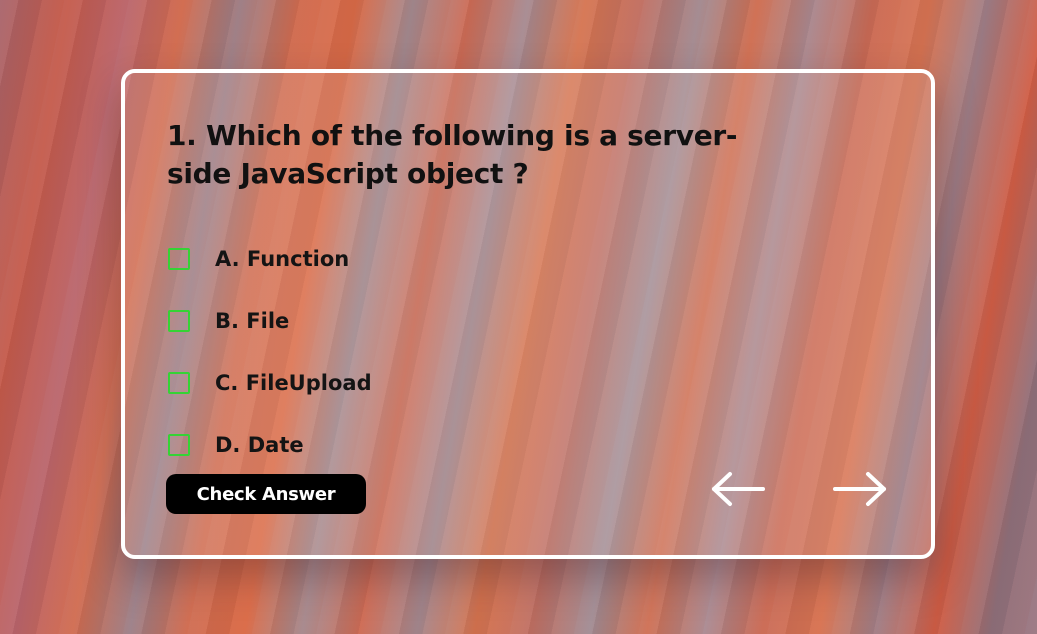 The height and width of the screenshot is (634, 1037). I want to click on option-c-checkbox, so click(179, 383).